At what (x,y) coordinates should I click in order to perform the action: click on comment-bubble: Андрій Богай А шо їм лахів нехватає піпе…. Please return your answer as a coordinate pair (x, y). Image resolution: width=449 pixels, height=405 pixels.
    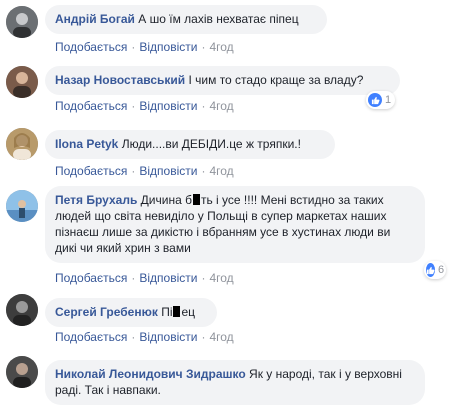
    Looking at the image, I should click on (186, 19).